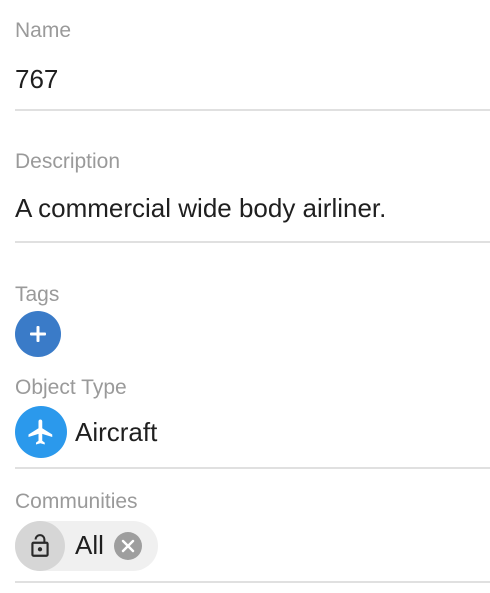  What do you see at coordinates (252, 242) in the screenshot?
I see `description-divider` at bounding box center [252, 242].